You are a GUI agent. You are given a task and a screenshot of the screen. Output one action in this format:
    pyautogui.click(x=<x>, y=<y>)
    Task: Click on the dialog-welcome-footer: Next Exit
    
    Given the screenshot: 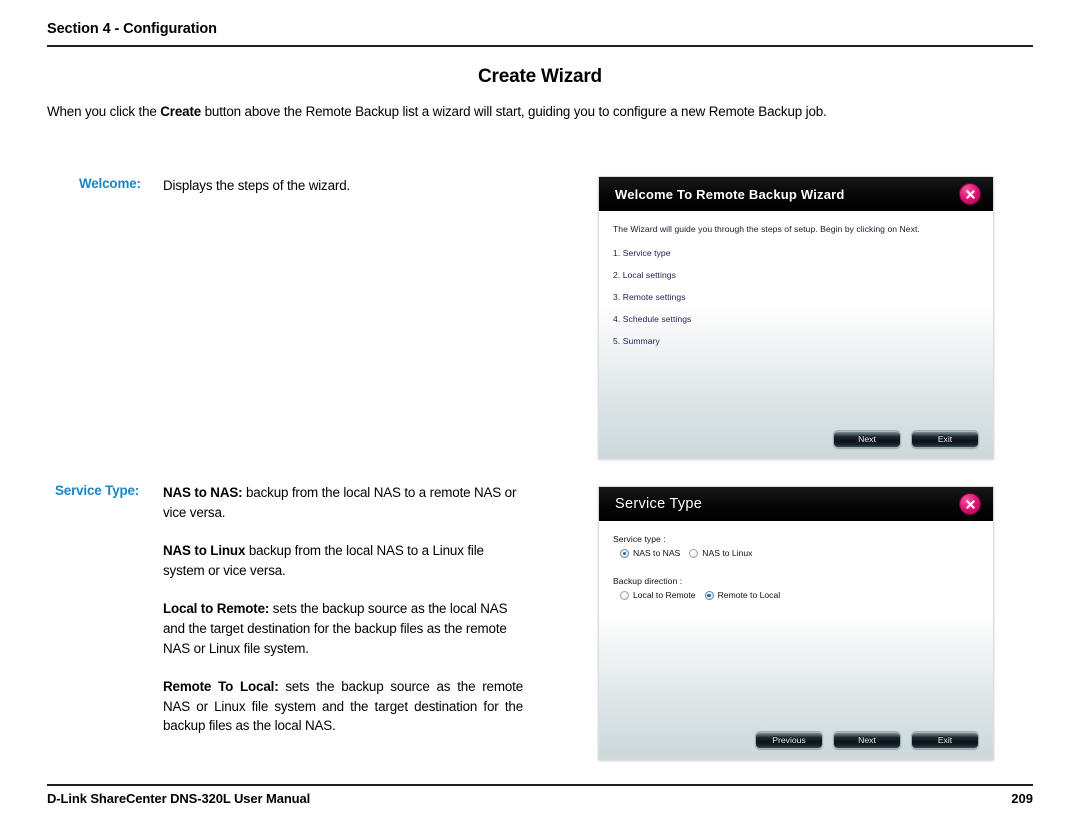 What is the action you would take?
    pyautogui.click(x=906, y=439)
    